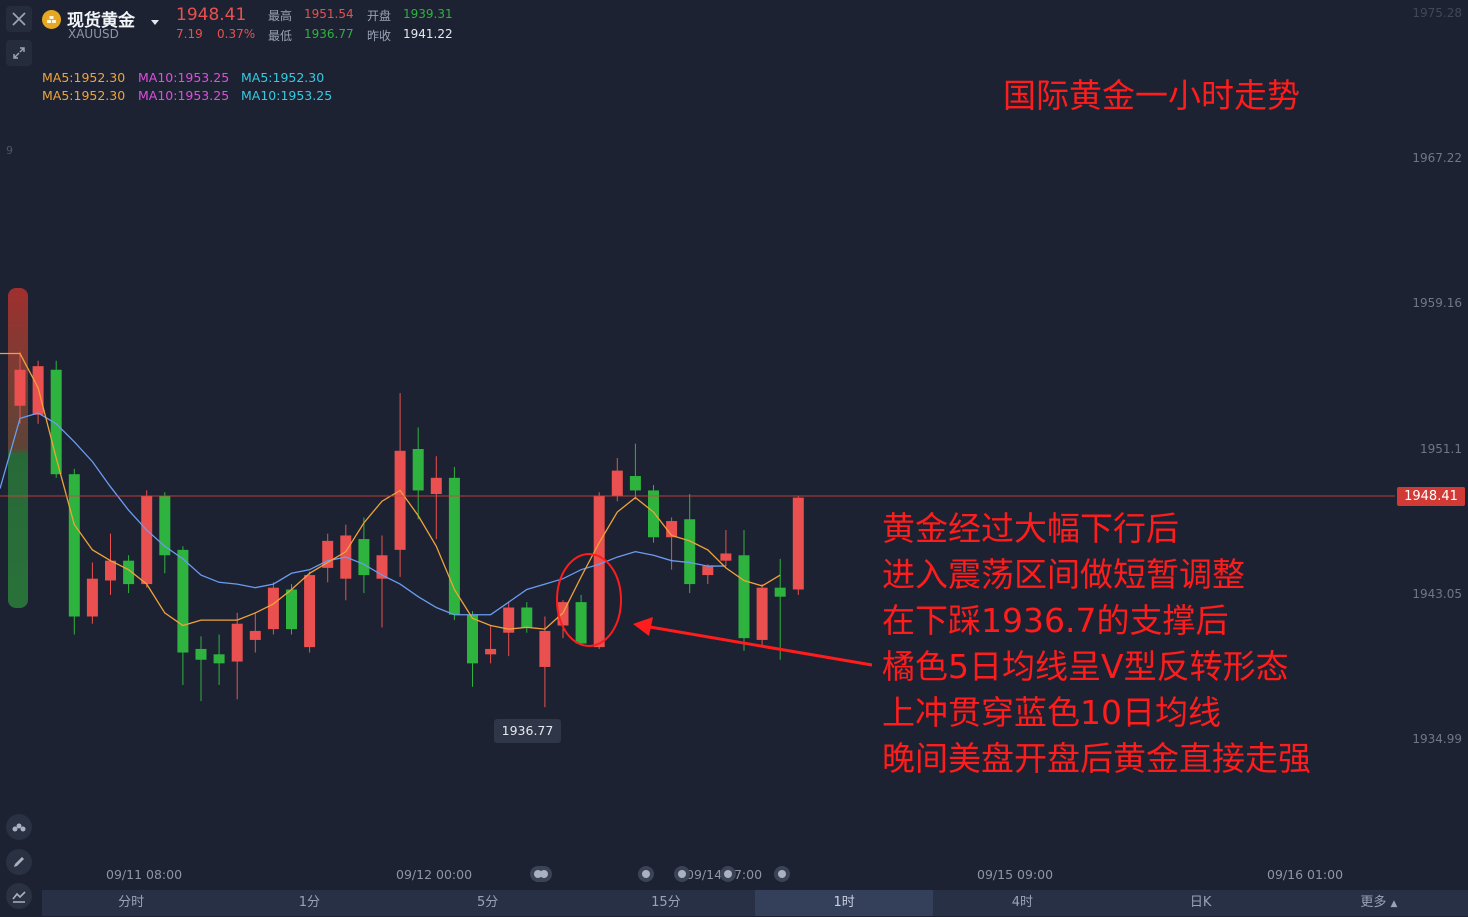  What do you see at coordinates (131, 903) in the screenshot?
I see `tab-timeshare: 分时` at bounding box center [131, 903].